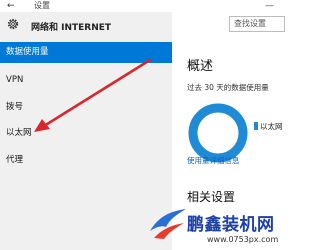  Describe the element at coordinates (243, 239) in the screenshot. I see `watermark-url: www.0753px.com` at that location.